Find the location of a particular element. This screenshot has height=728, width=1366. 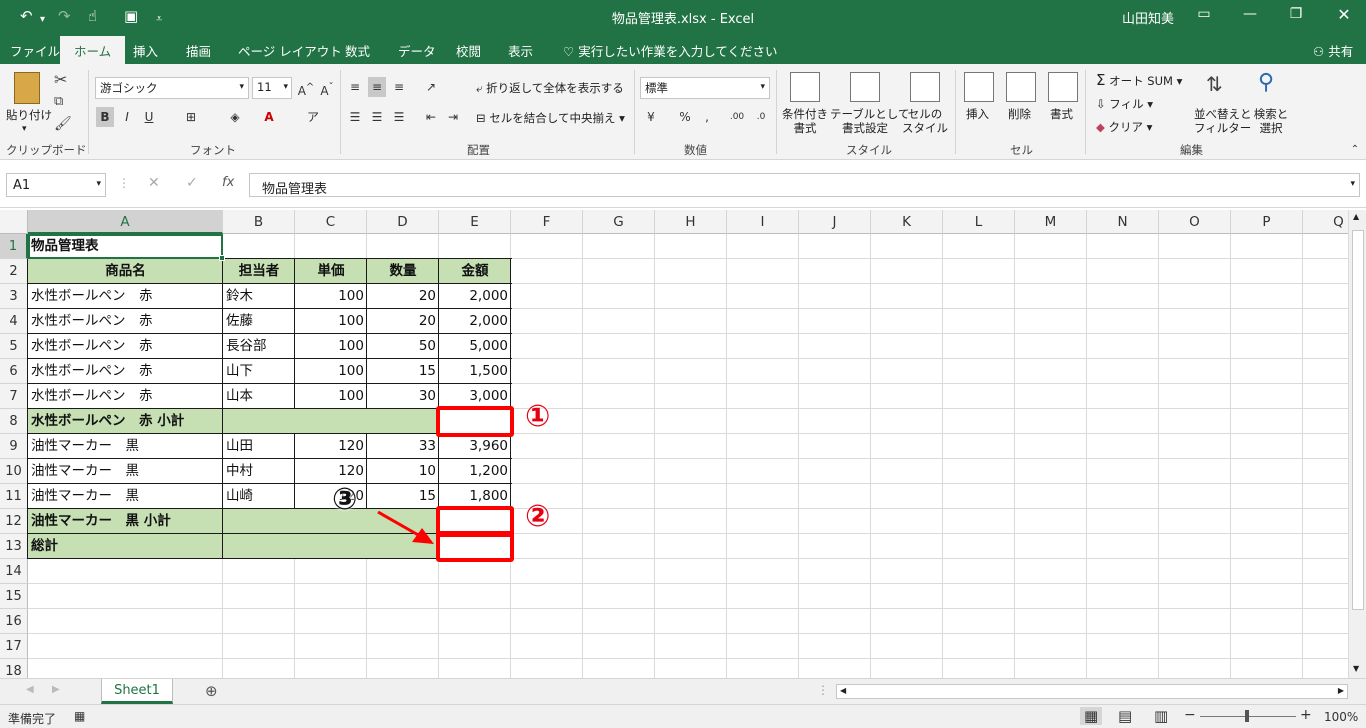

minimize-icon: — is located at coordinates (1250, 14).